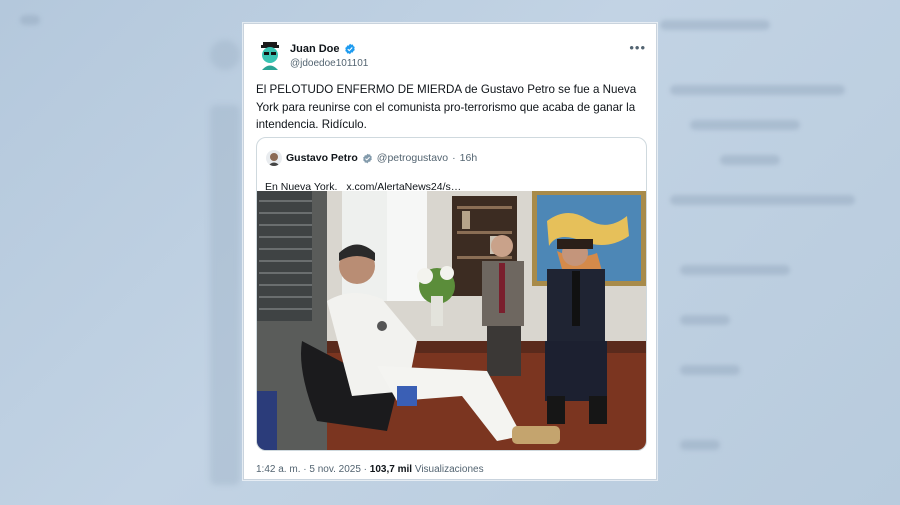  Describe the element at coordinates (412, 158) in the screenshot. I see `quoted-author-handle: @petrogustavo` at that location.